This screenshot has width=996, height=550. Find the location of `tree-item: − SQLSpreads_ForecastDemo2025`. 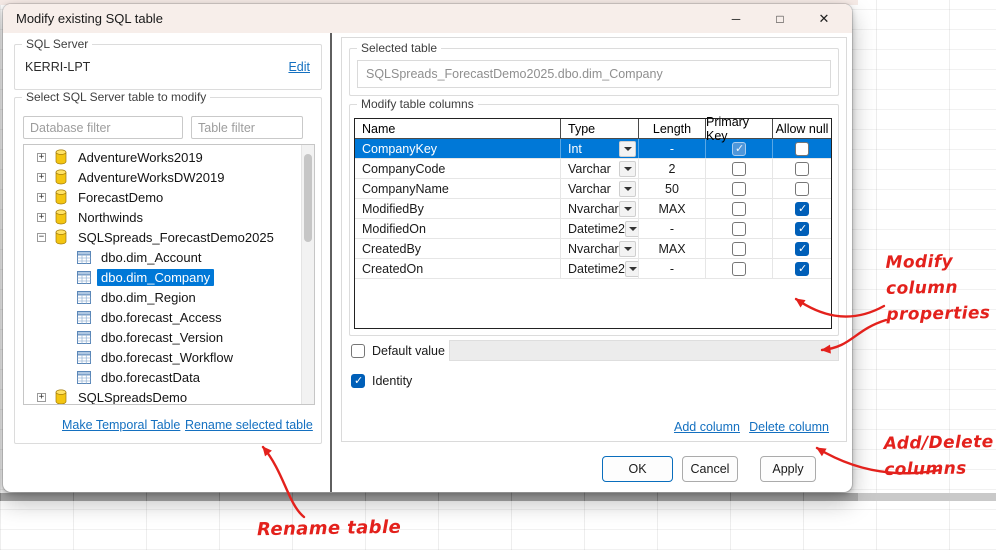

tree-item: − SQLSpreads_ForecastDemo2025 is located at coordinates (162, 237).